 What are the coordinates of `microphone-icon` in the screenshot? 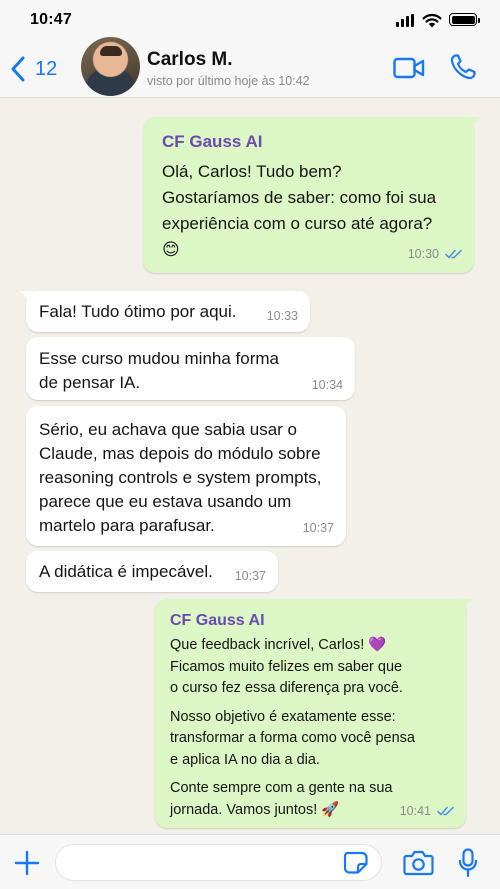 It's located at (468, 863).